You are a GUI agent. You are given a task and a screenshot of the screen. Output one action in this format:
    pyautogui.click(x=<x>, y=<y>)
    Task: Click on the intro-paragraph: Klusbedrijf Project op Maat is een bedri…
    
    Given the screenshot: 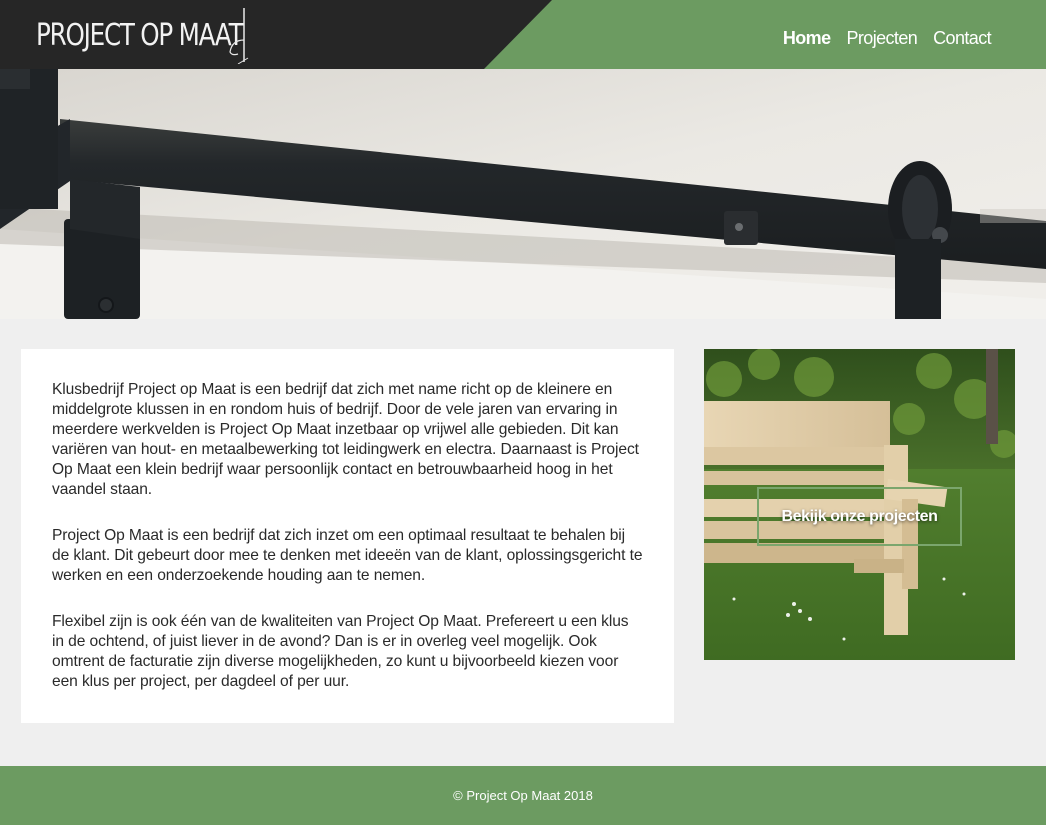 What is the action you would take?
    pyautogui.click(x=345, y=439)
    